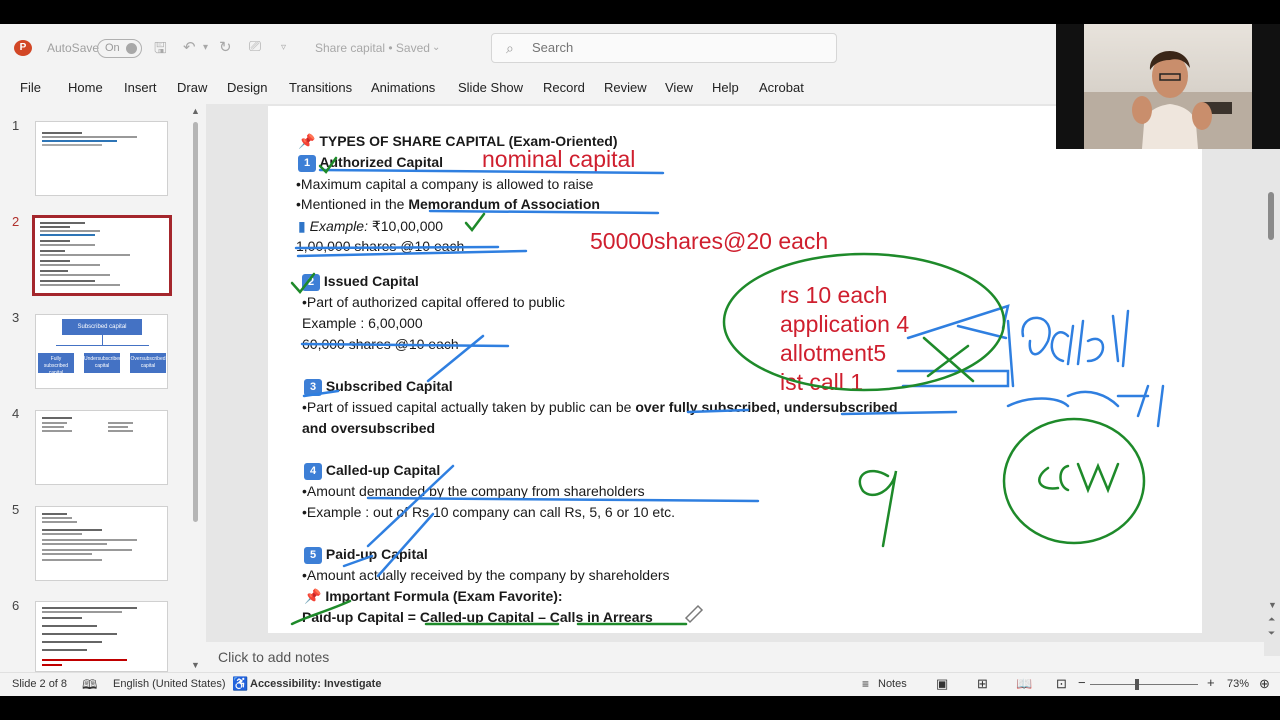 This screenshot has width=1280, height=720. What do you see at coordinates (189, 47) in the screenshot?
I see `undo-icon: ↶` at bounding box center [189, 47].